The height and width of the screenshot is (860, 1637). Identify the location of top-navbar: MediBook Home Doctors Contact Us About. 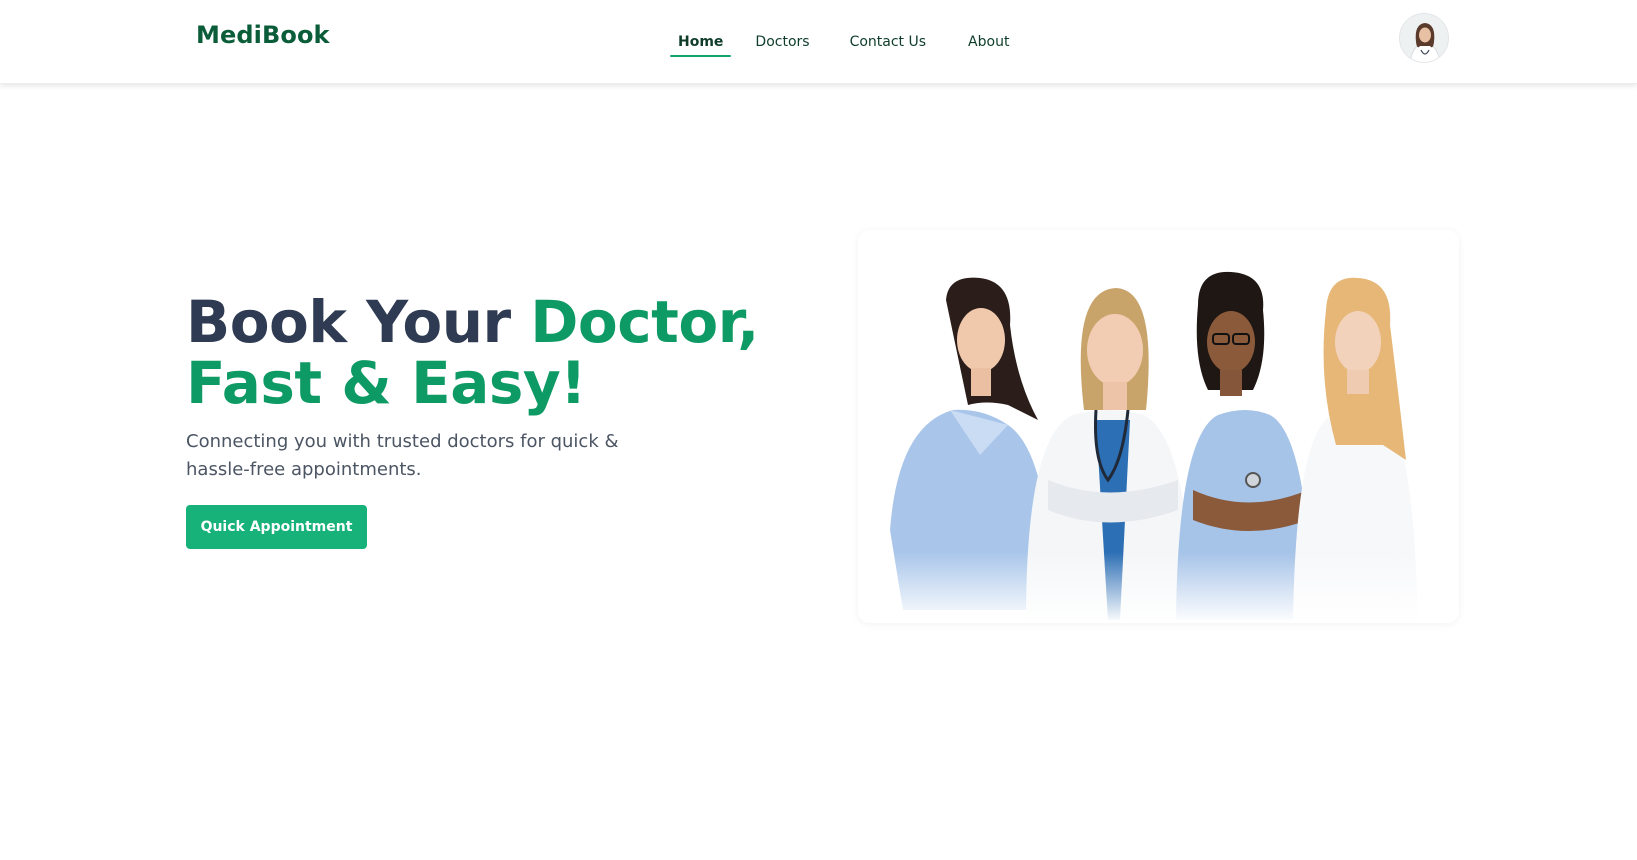
(818, 42).